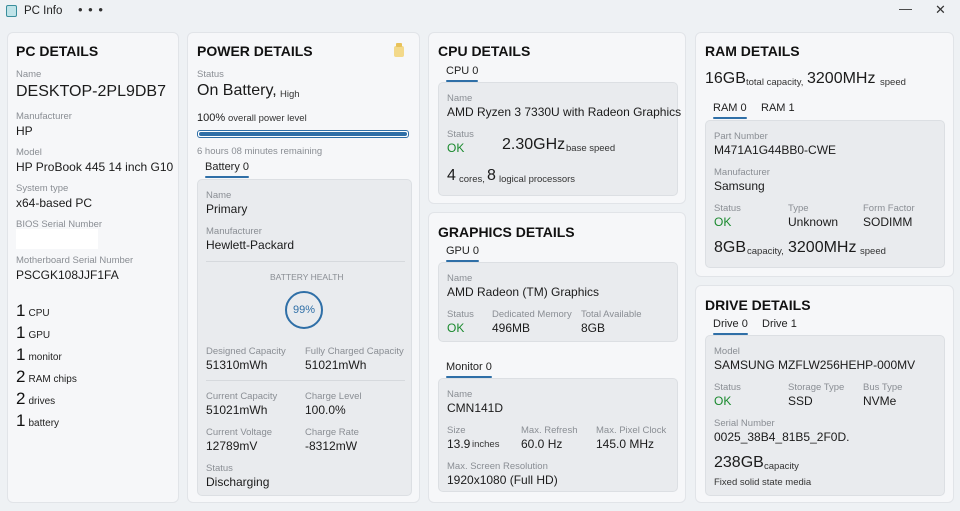 This screenshot has height=511, width=960. Describe the element at coordinates (462, 73) in the screenshot. I see `tab-cpu-0: CPU 0` at that location.